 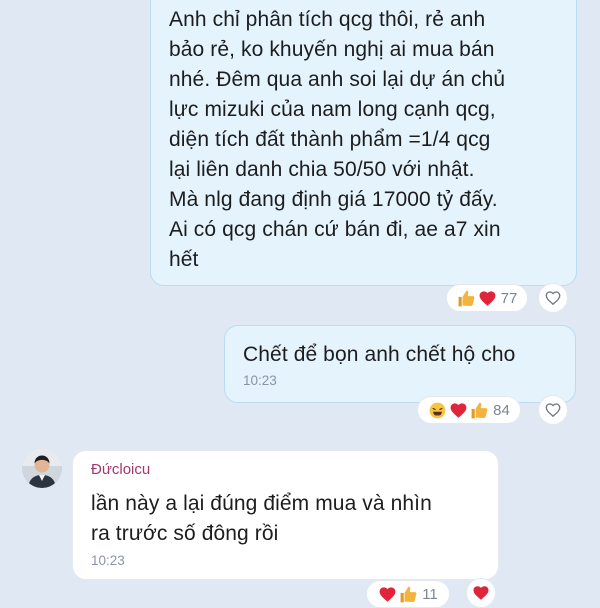 What do you see at coordinates (42, 468) in the screenshot?
I see `avatar` at bounding box center [42, 468].